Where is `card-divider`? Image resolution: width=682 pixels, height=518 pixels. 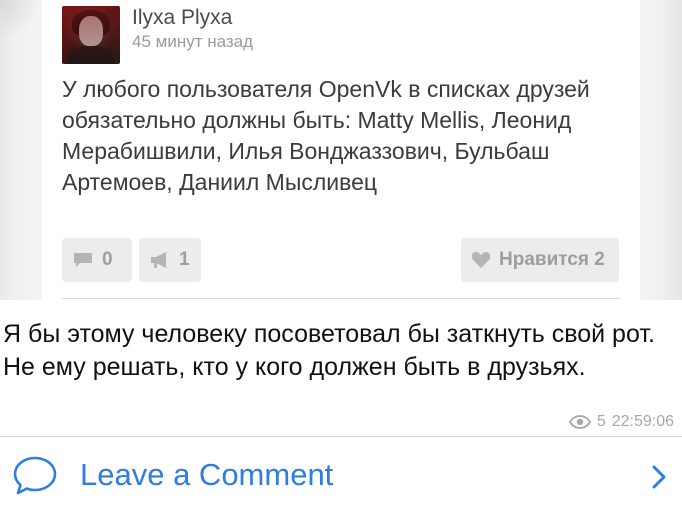
card-divider is located at coordinates (341, 298).